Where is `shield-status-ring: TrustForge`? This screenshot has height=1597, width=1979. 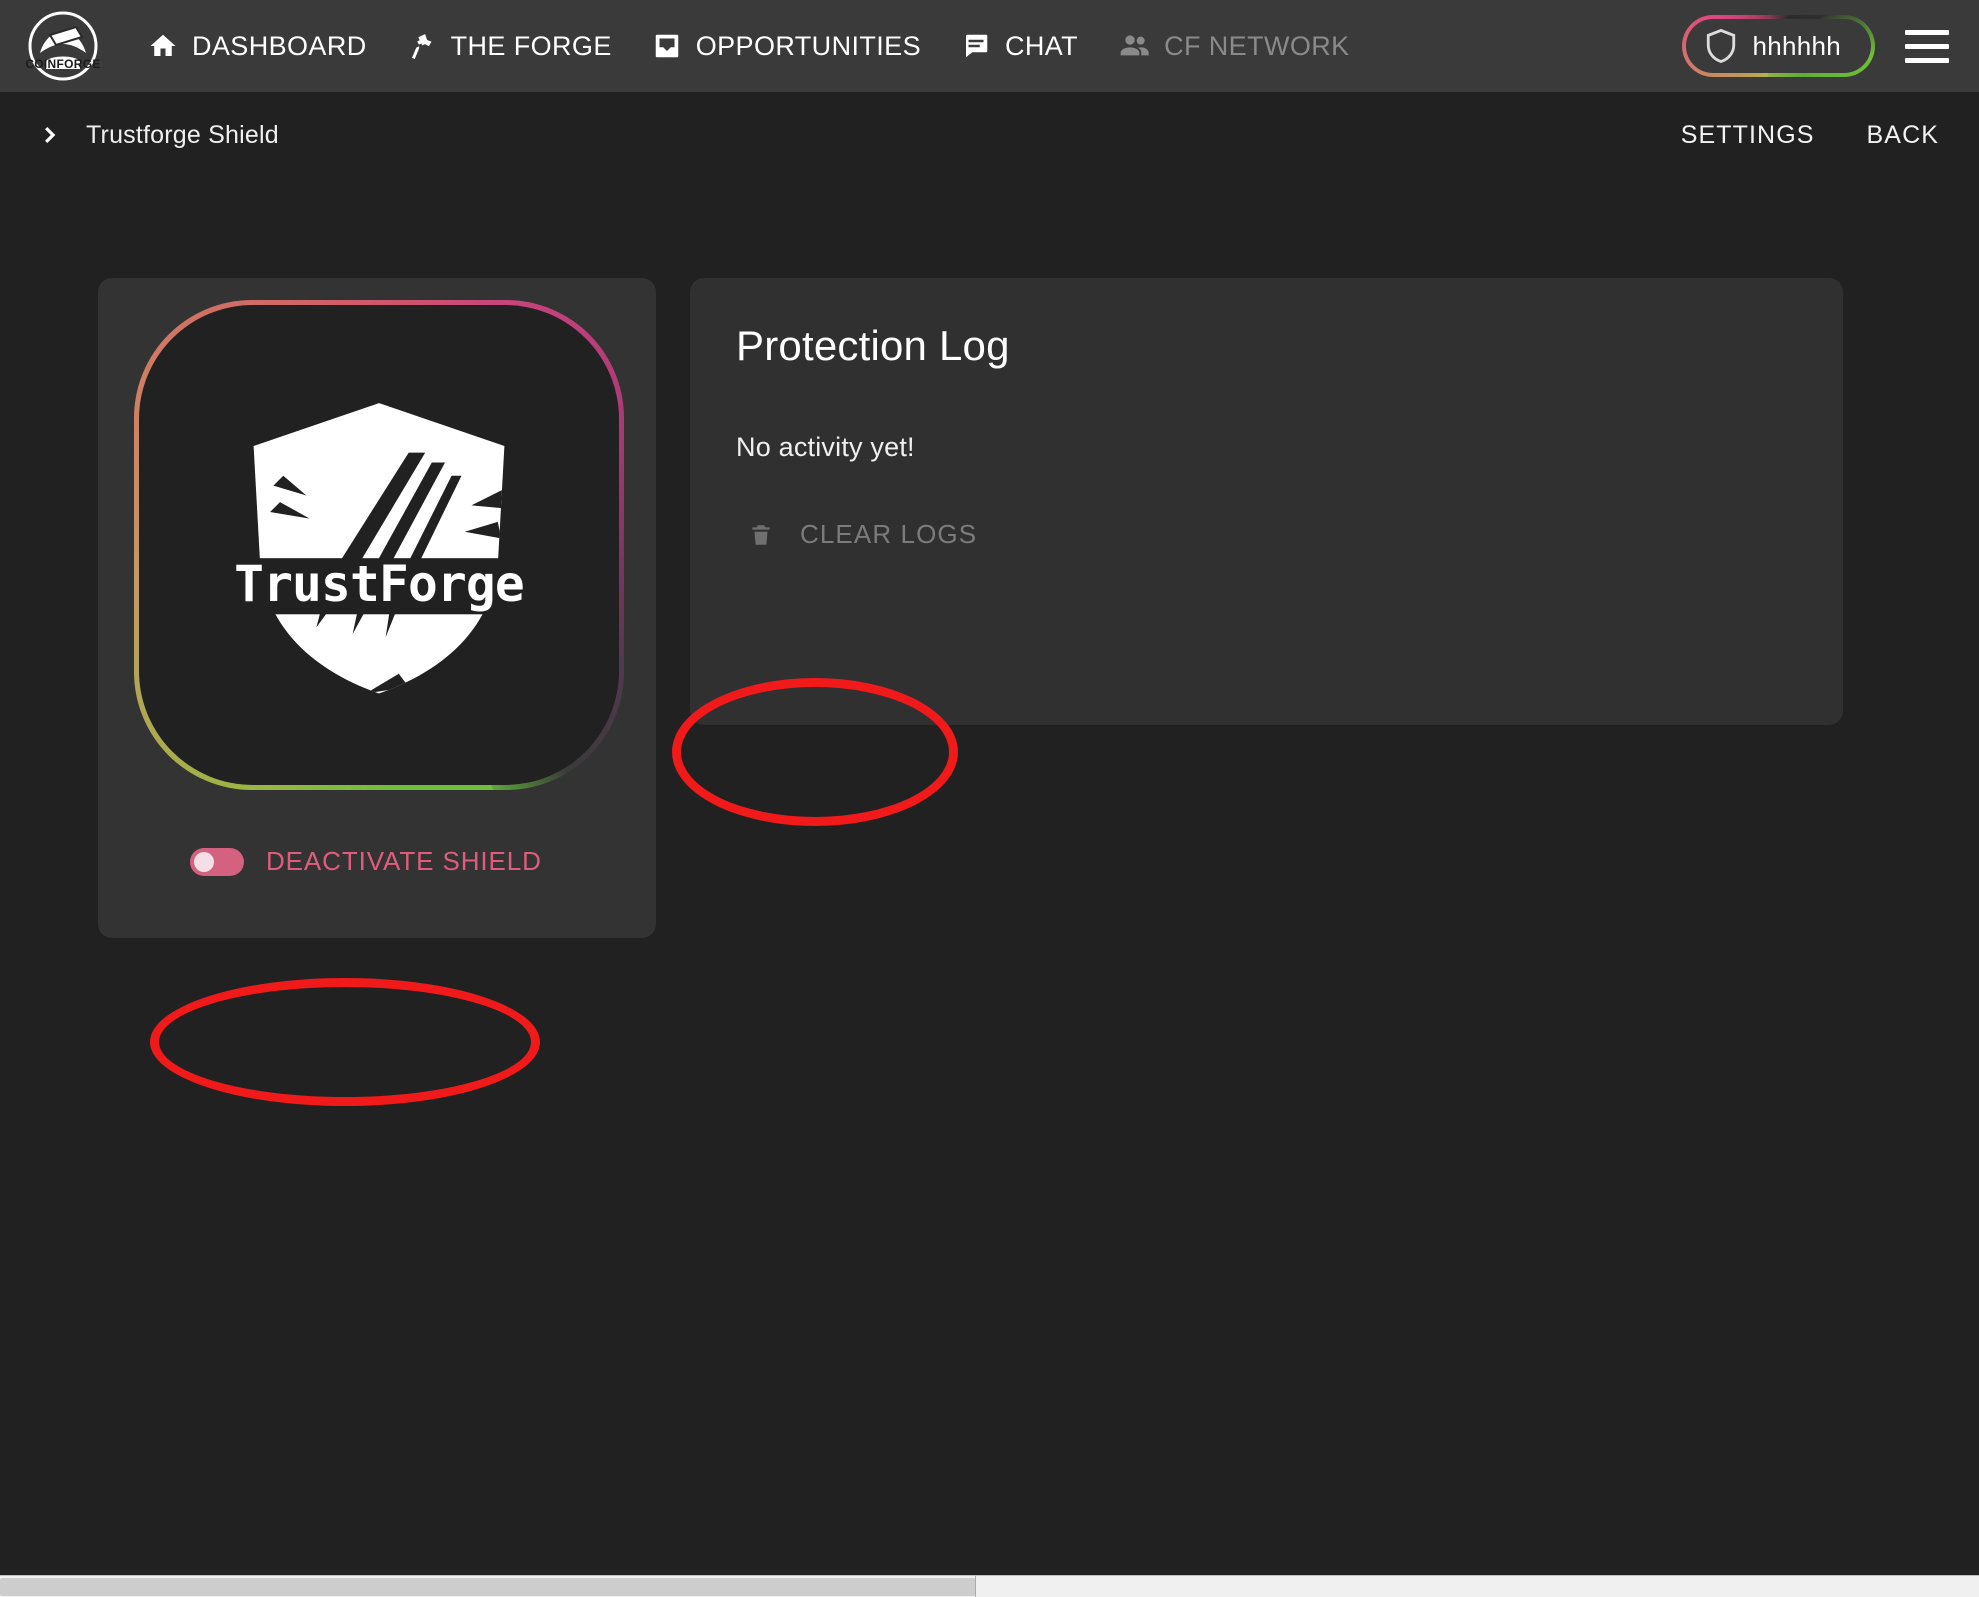
shield-status-ring: TrustForge is located at coordinates (379, 545).